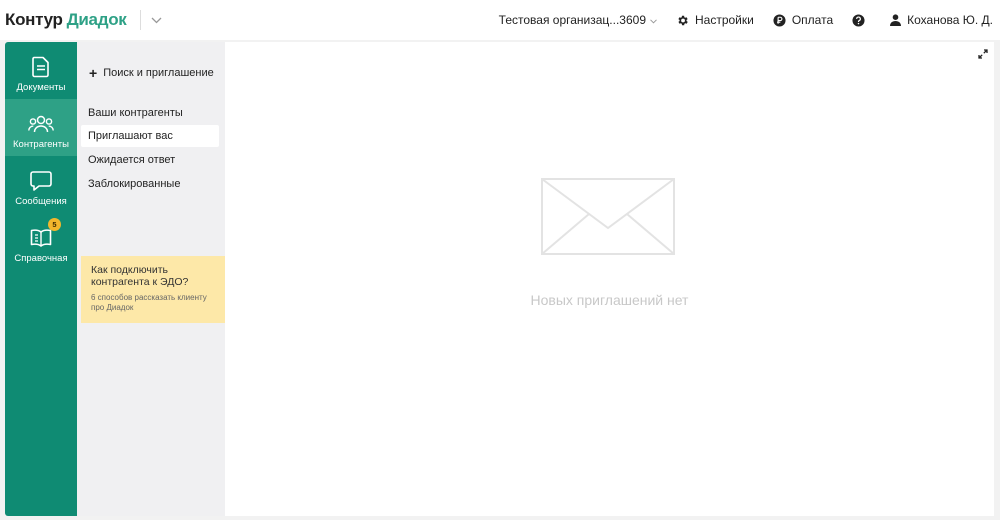 The height and width of the screenshot is (520, 1000). What do you see at coordinates (93, 72) in the screenshot?
I see `plus-icon: +` at bounding box center [93, 72].